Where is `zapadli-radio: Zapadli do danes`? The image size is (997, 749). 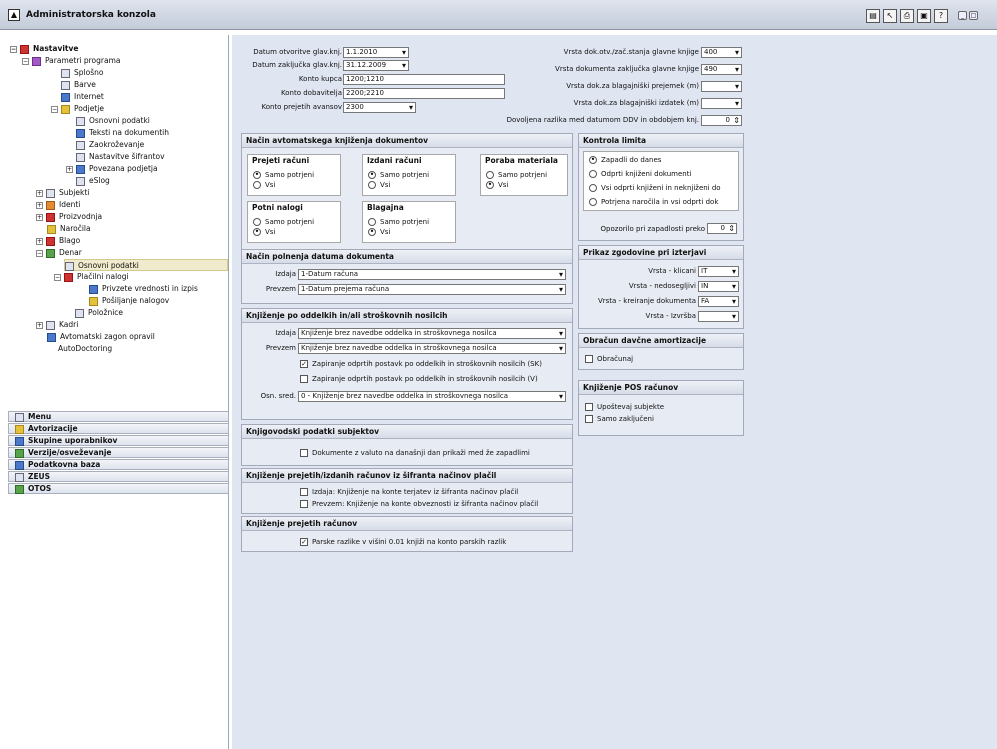
zapadli-radio: Zapadli do danes is located at coordinates (625, 160).